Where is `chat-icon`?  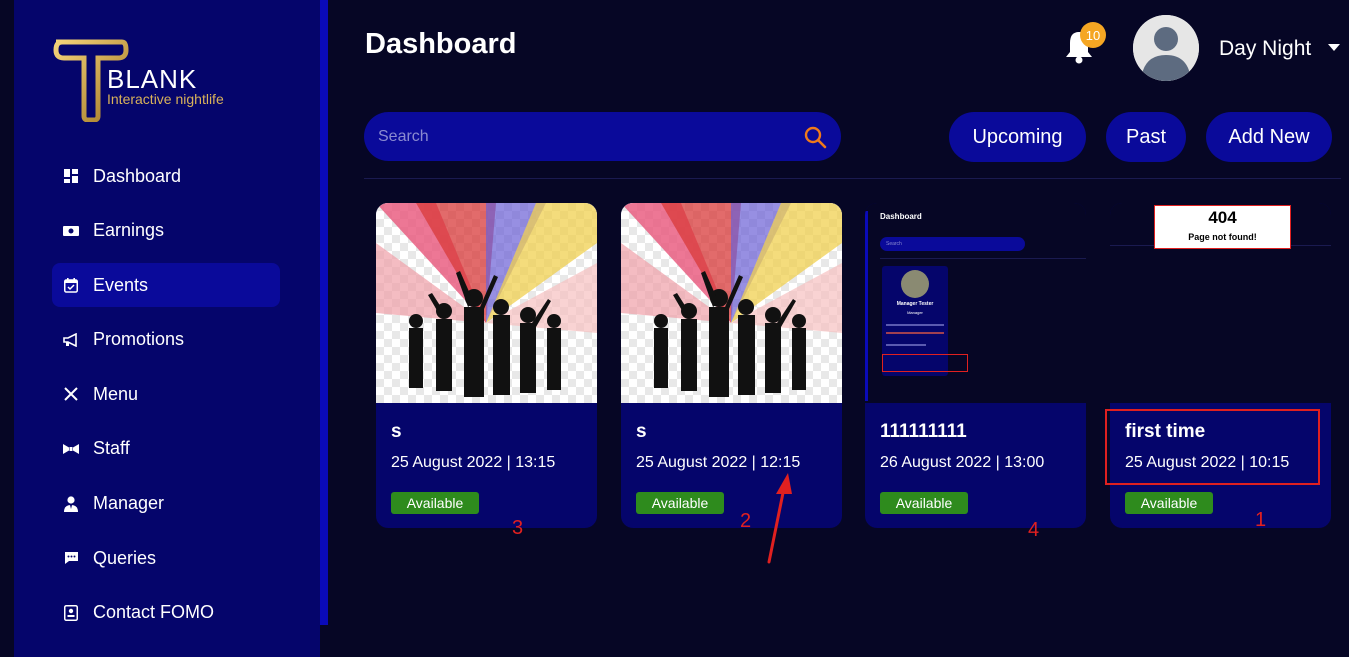 chat-icon is located at coordinates (71, 558).